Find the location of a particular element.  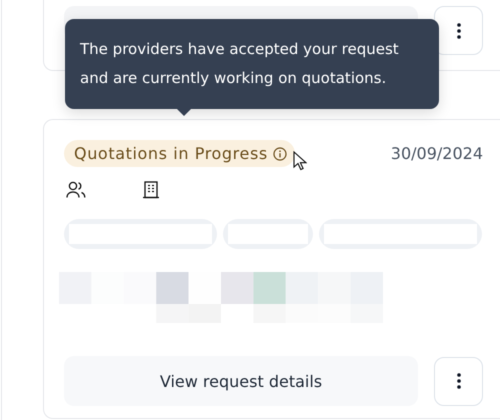

request-date: 30/09/2024 is located at coordinates (436, 153).